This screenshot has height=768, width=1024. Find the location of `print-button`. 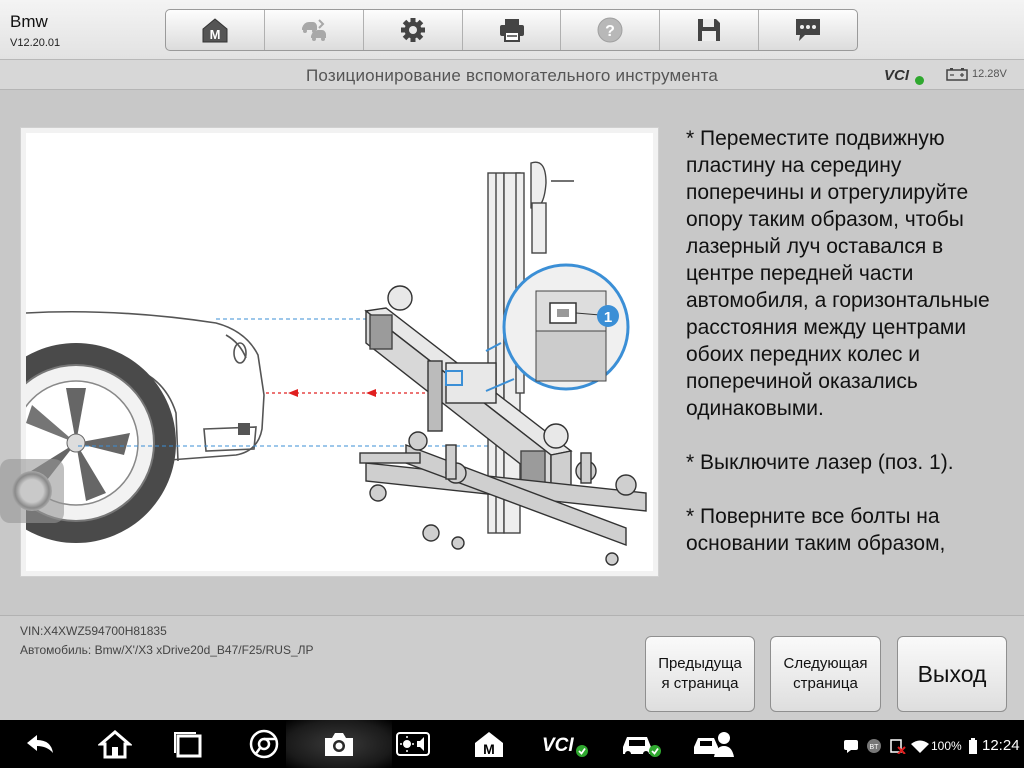

print-button is located at coordinates (512, 30).